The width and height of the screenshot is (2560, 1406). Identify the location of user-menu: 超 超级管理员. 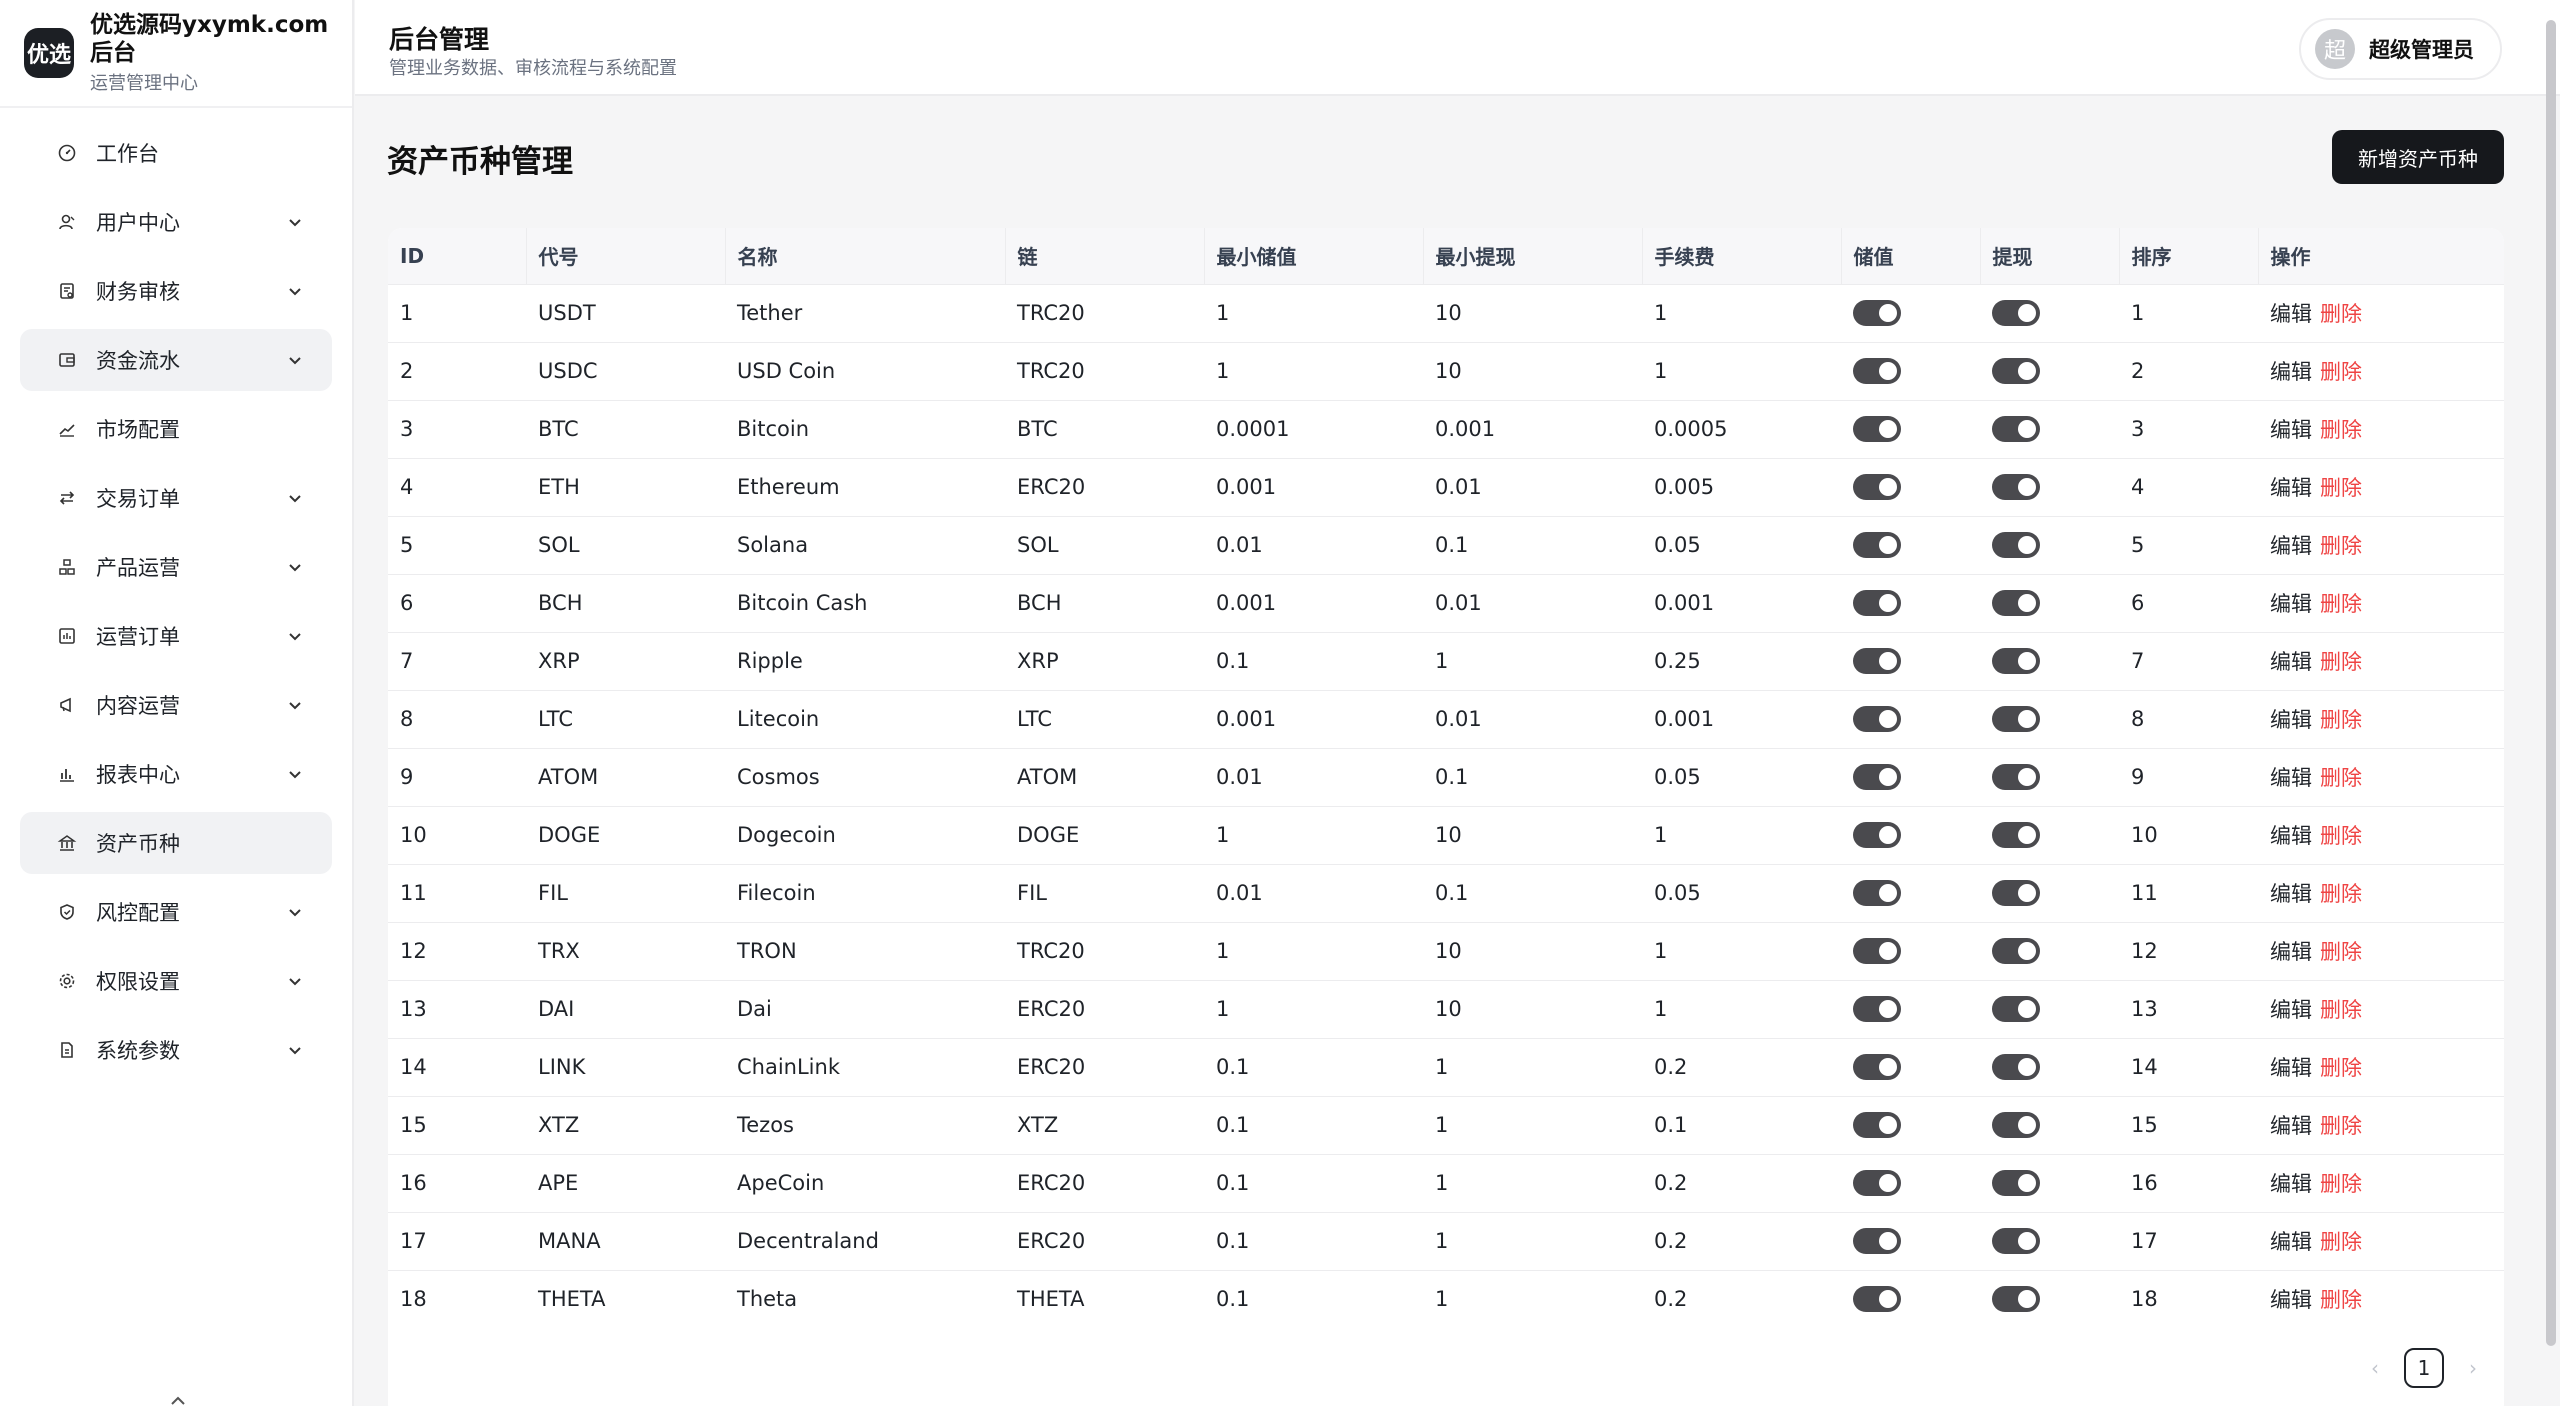
(2400, 49).